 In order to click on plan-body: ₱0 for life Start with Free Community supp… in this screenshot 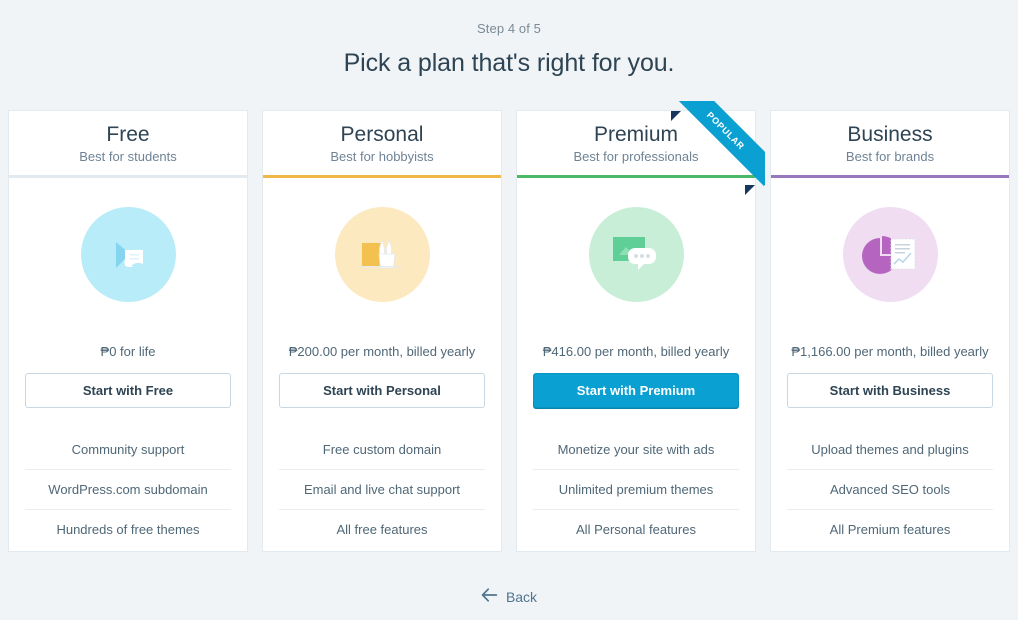, I will do `click(128, 364)`.